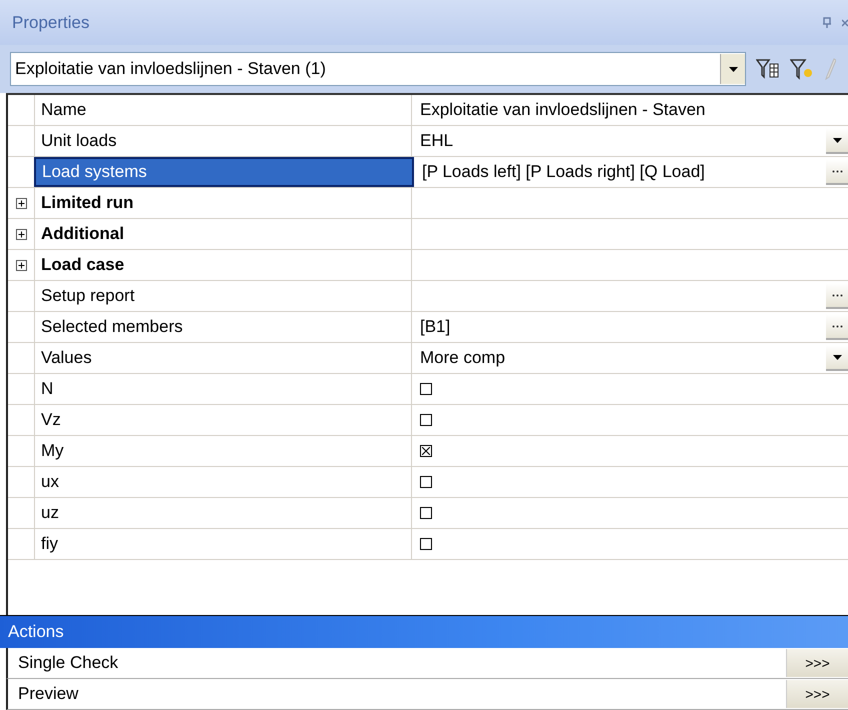  I want to click on close-icon, so click(845, 22).